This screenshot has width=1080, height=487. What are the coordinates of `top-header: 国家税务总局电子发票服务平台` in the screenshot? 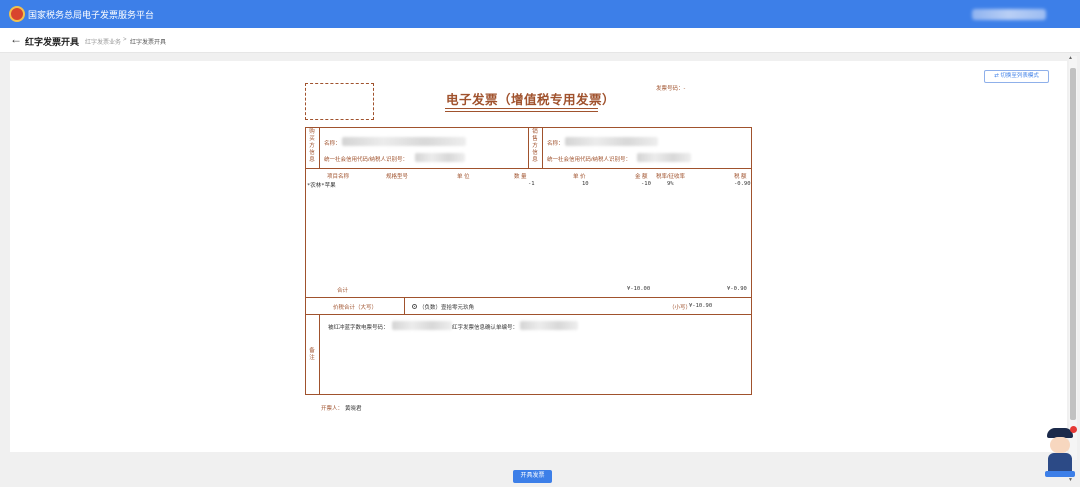 It's located at (540, 14).